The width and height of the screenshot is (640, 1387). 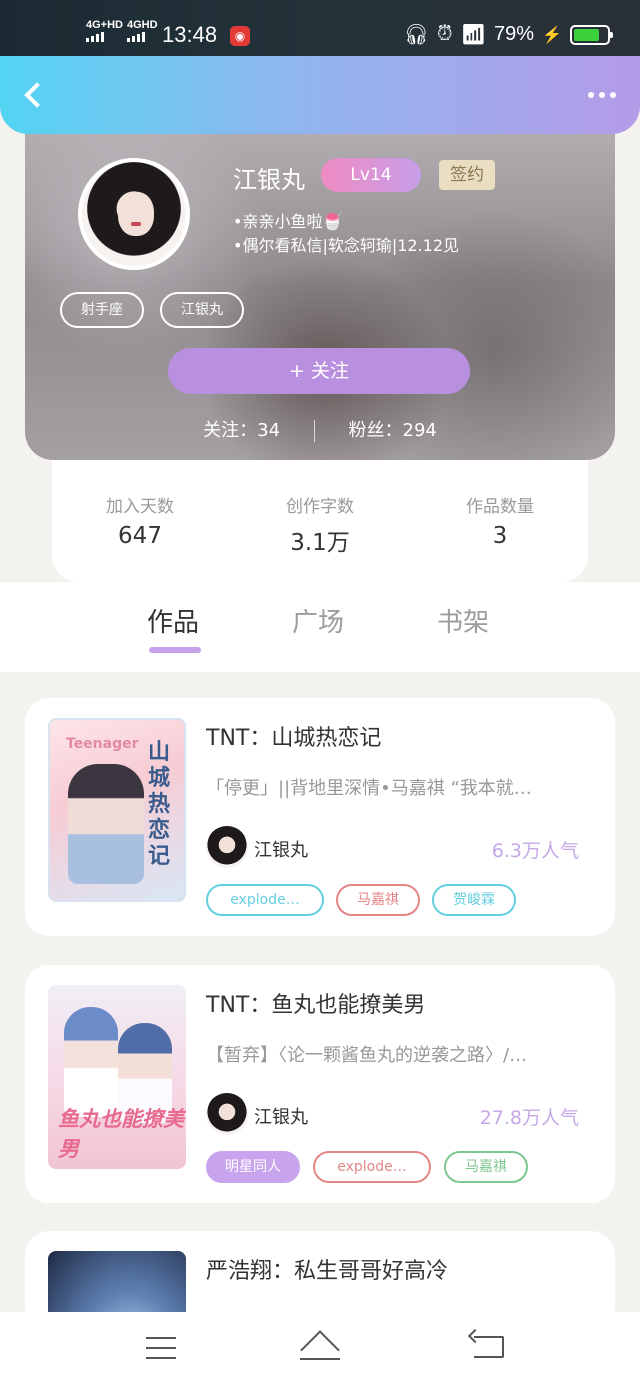 What do you see at coordinates (293, 736) in the screenshot?
I see `work-title: TNT：山城热恋记` at bounding box center [293, 736].